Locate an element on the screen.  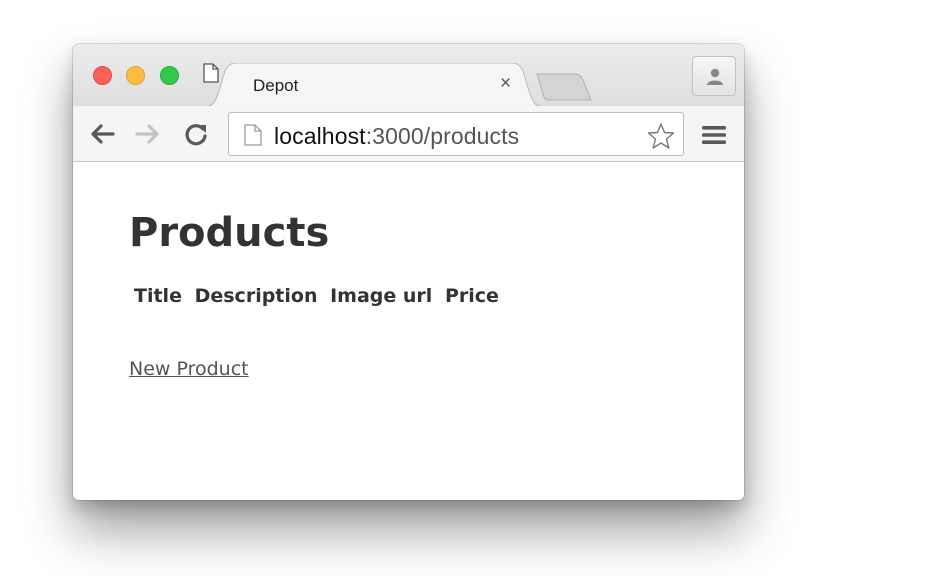
tab-depot: Depot × is located at coordinates (374, 85).